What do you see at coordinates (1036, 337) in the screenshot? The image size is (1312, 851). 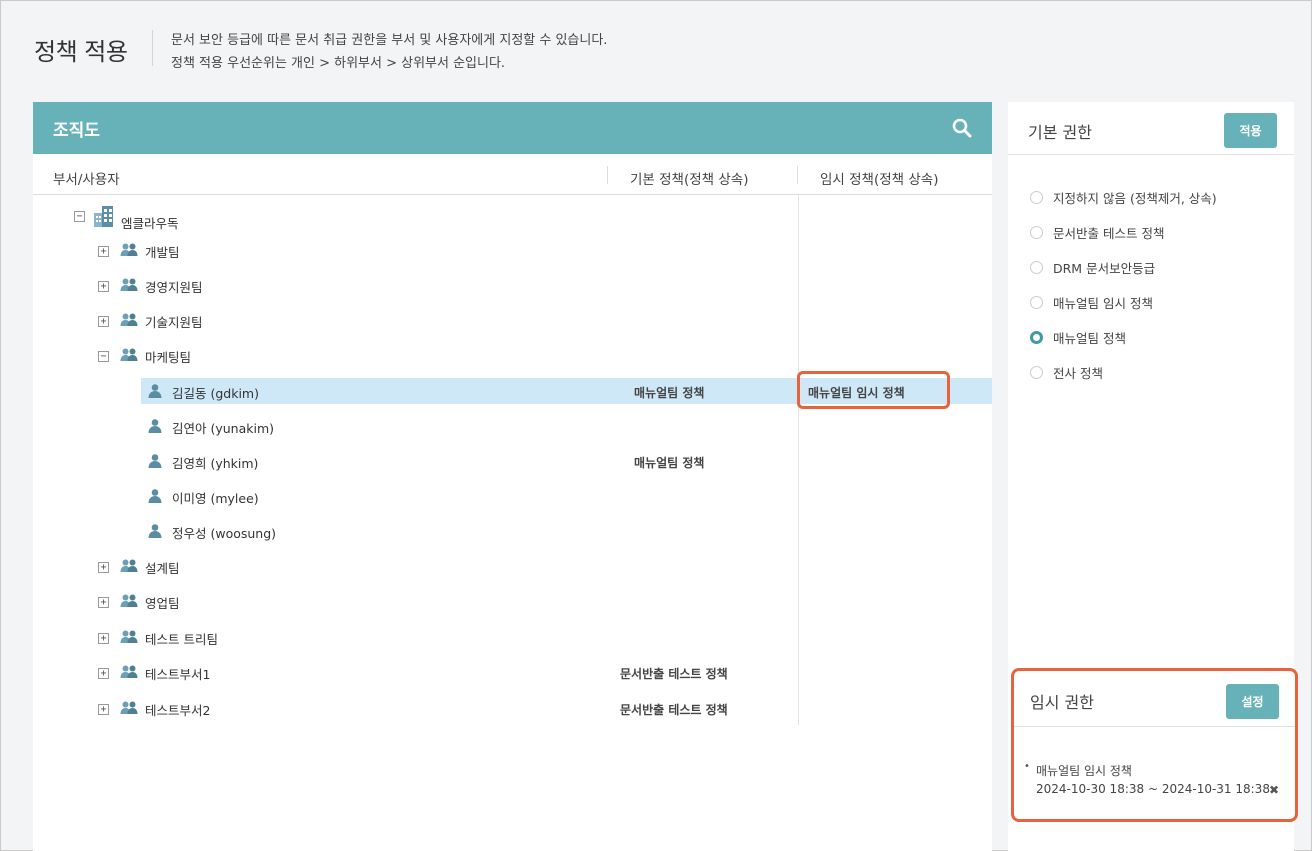 I see `radio-checked` at bounding box center [1036, 337].